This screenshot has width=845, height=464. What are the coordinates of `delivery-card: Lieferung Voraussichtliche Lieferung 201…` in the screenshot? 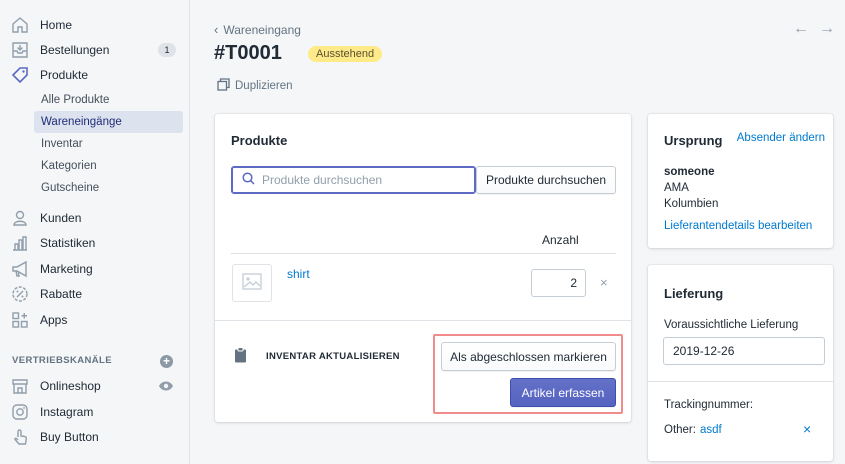 It's located at (740, 363).